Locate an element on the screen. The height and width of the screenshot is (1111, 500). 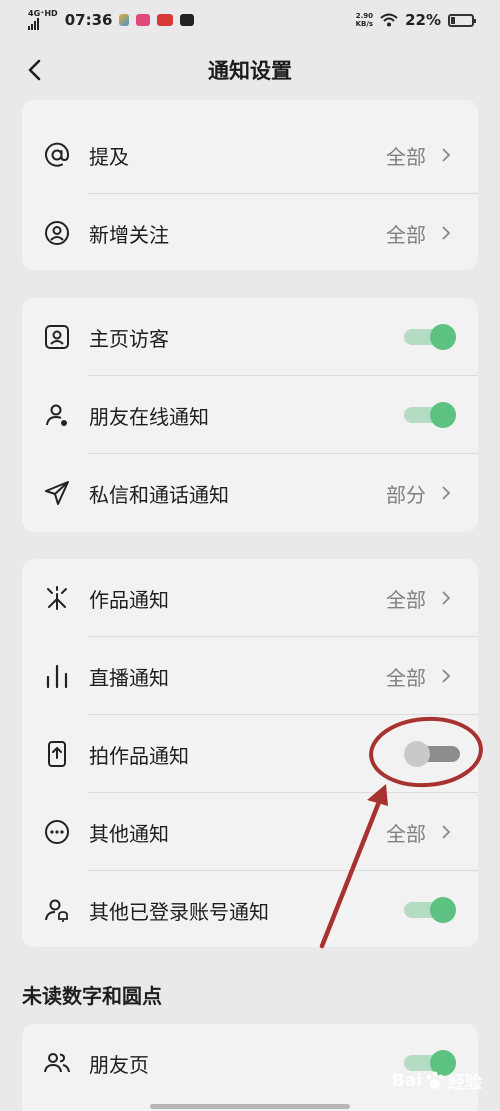
nav-bar: 通知设置 is located at coordinates (250, 70).